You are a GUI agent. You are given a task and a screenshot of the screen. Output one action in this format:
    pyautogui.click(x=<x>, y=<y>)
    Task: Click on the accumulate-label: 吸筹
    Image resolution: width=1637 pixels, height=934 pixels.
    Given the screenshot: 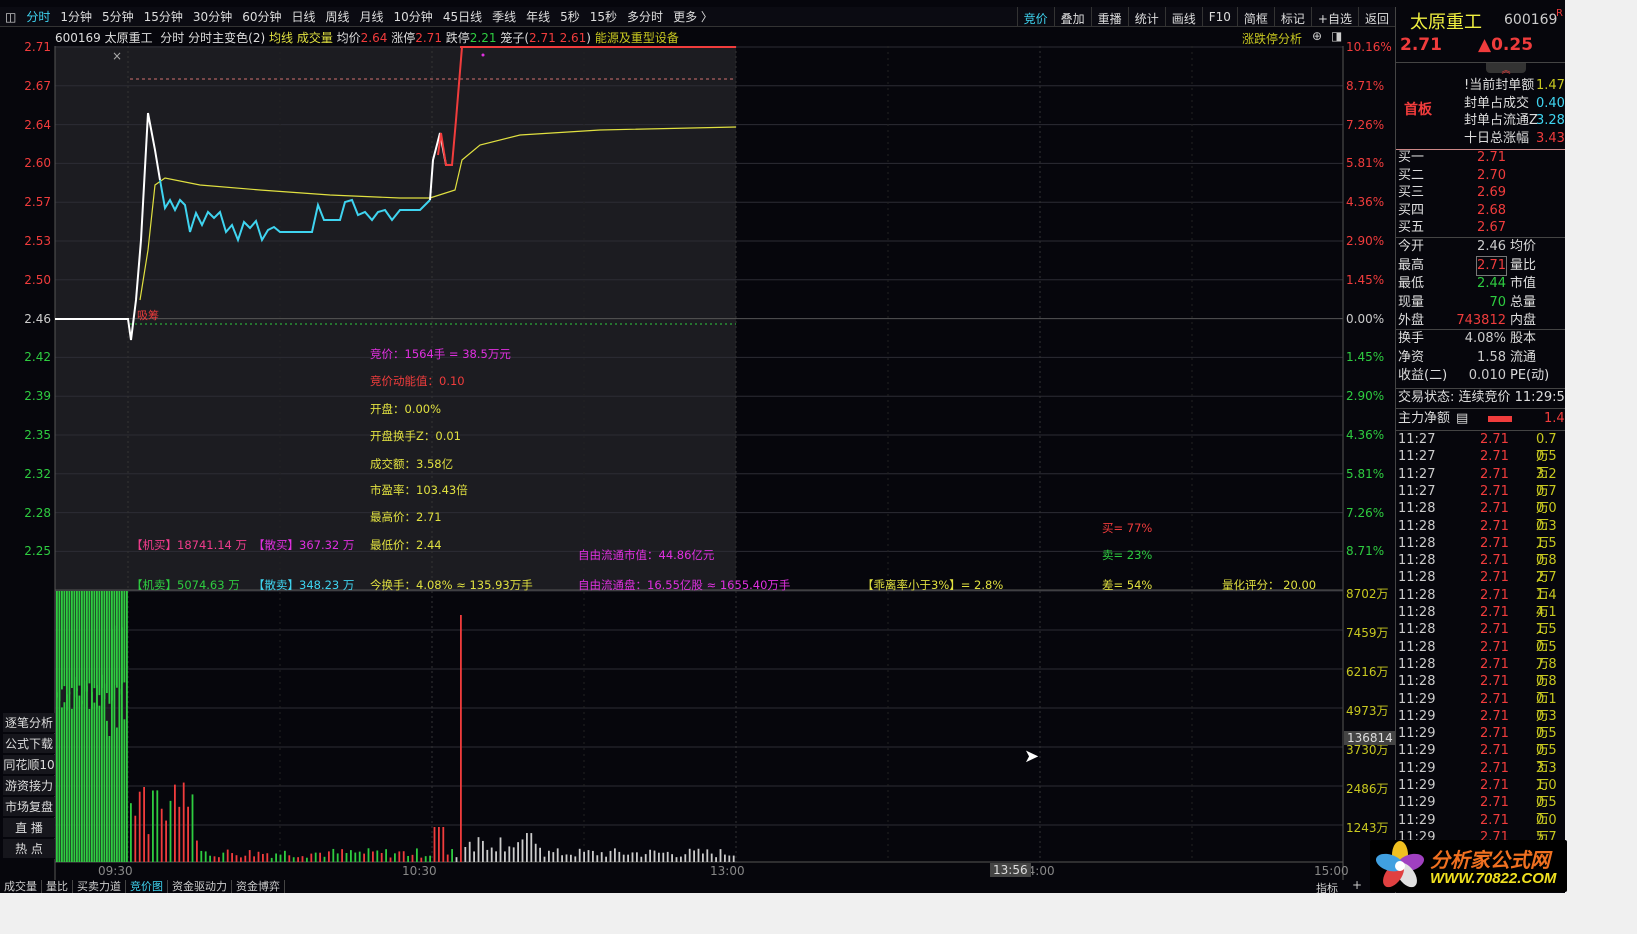 What is the action you would take?
    pyautogui.click(x=148, y=315)
    